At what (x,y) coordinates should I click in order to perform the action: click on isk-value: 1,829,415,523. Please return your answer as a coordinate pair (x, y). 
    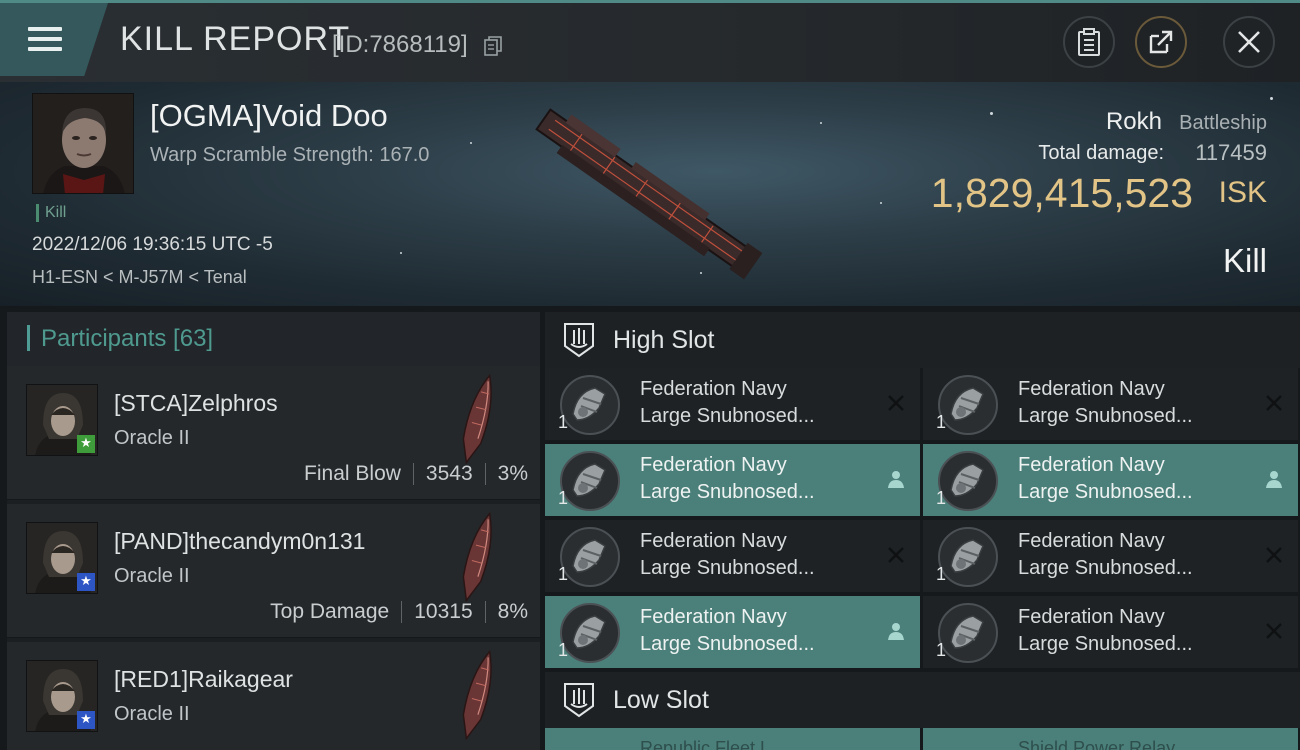
    Looking at the image, I should click on (1061, 193).